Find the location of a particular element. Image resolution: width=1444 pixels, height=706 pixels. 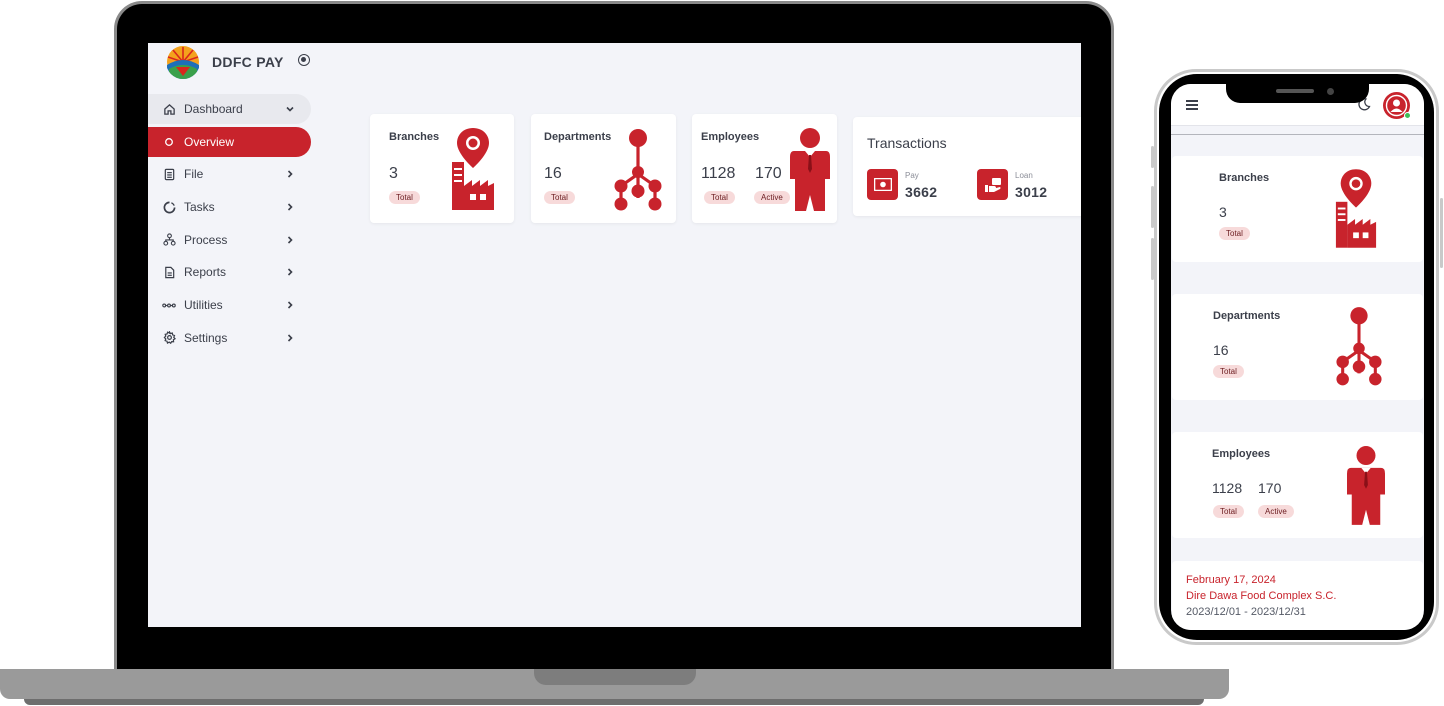

sidebar-item-label: File is located at coordinates (194, 174).